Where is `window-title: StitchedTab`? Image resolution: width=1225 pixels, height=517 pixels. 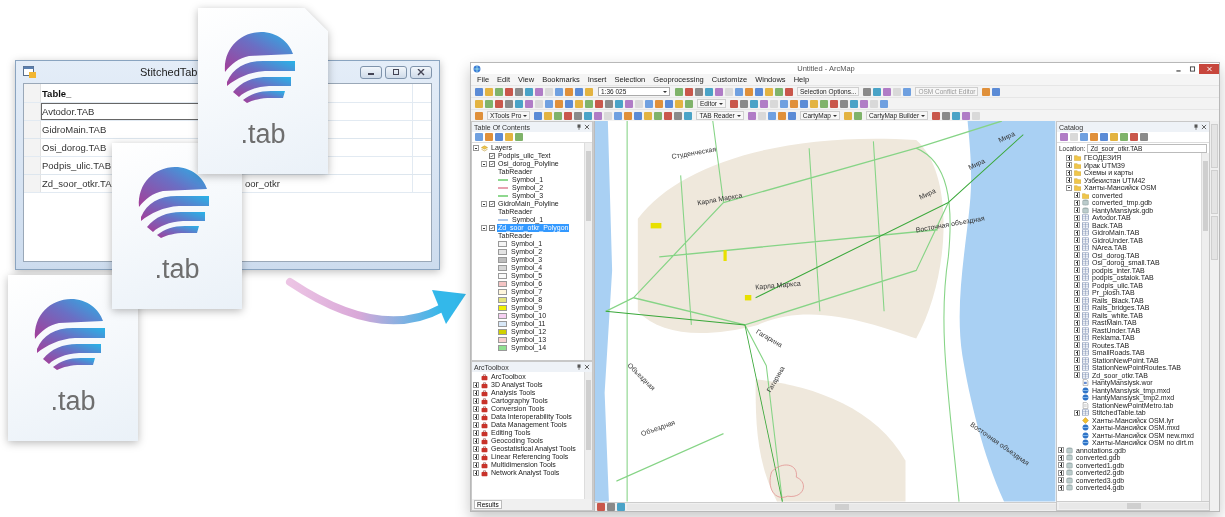 window-title: StitchedTab is located at coordinates (169, 72).